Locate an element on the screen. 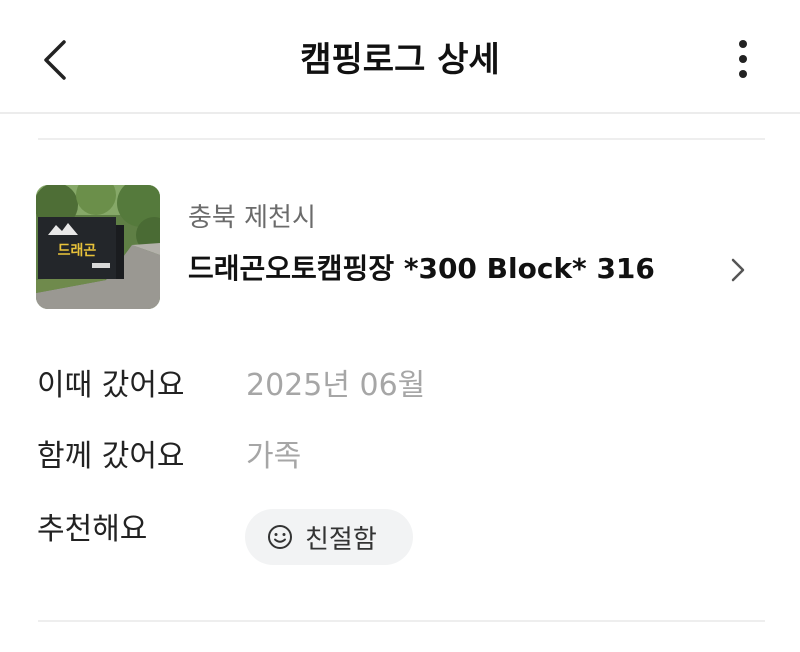 This screenshot has width=800, height=652. smile-icon is located at coordinates (280, 537).